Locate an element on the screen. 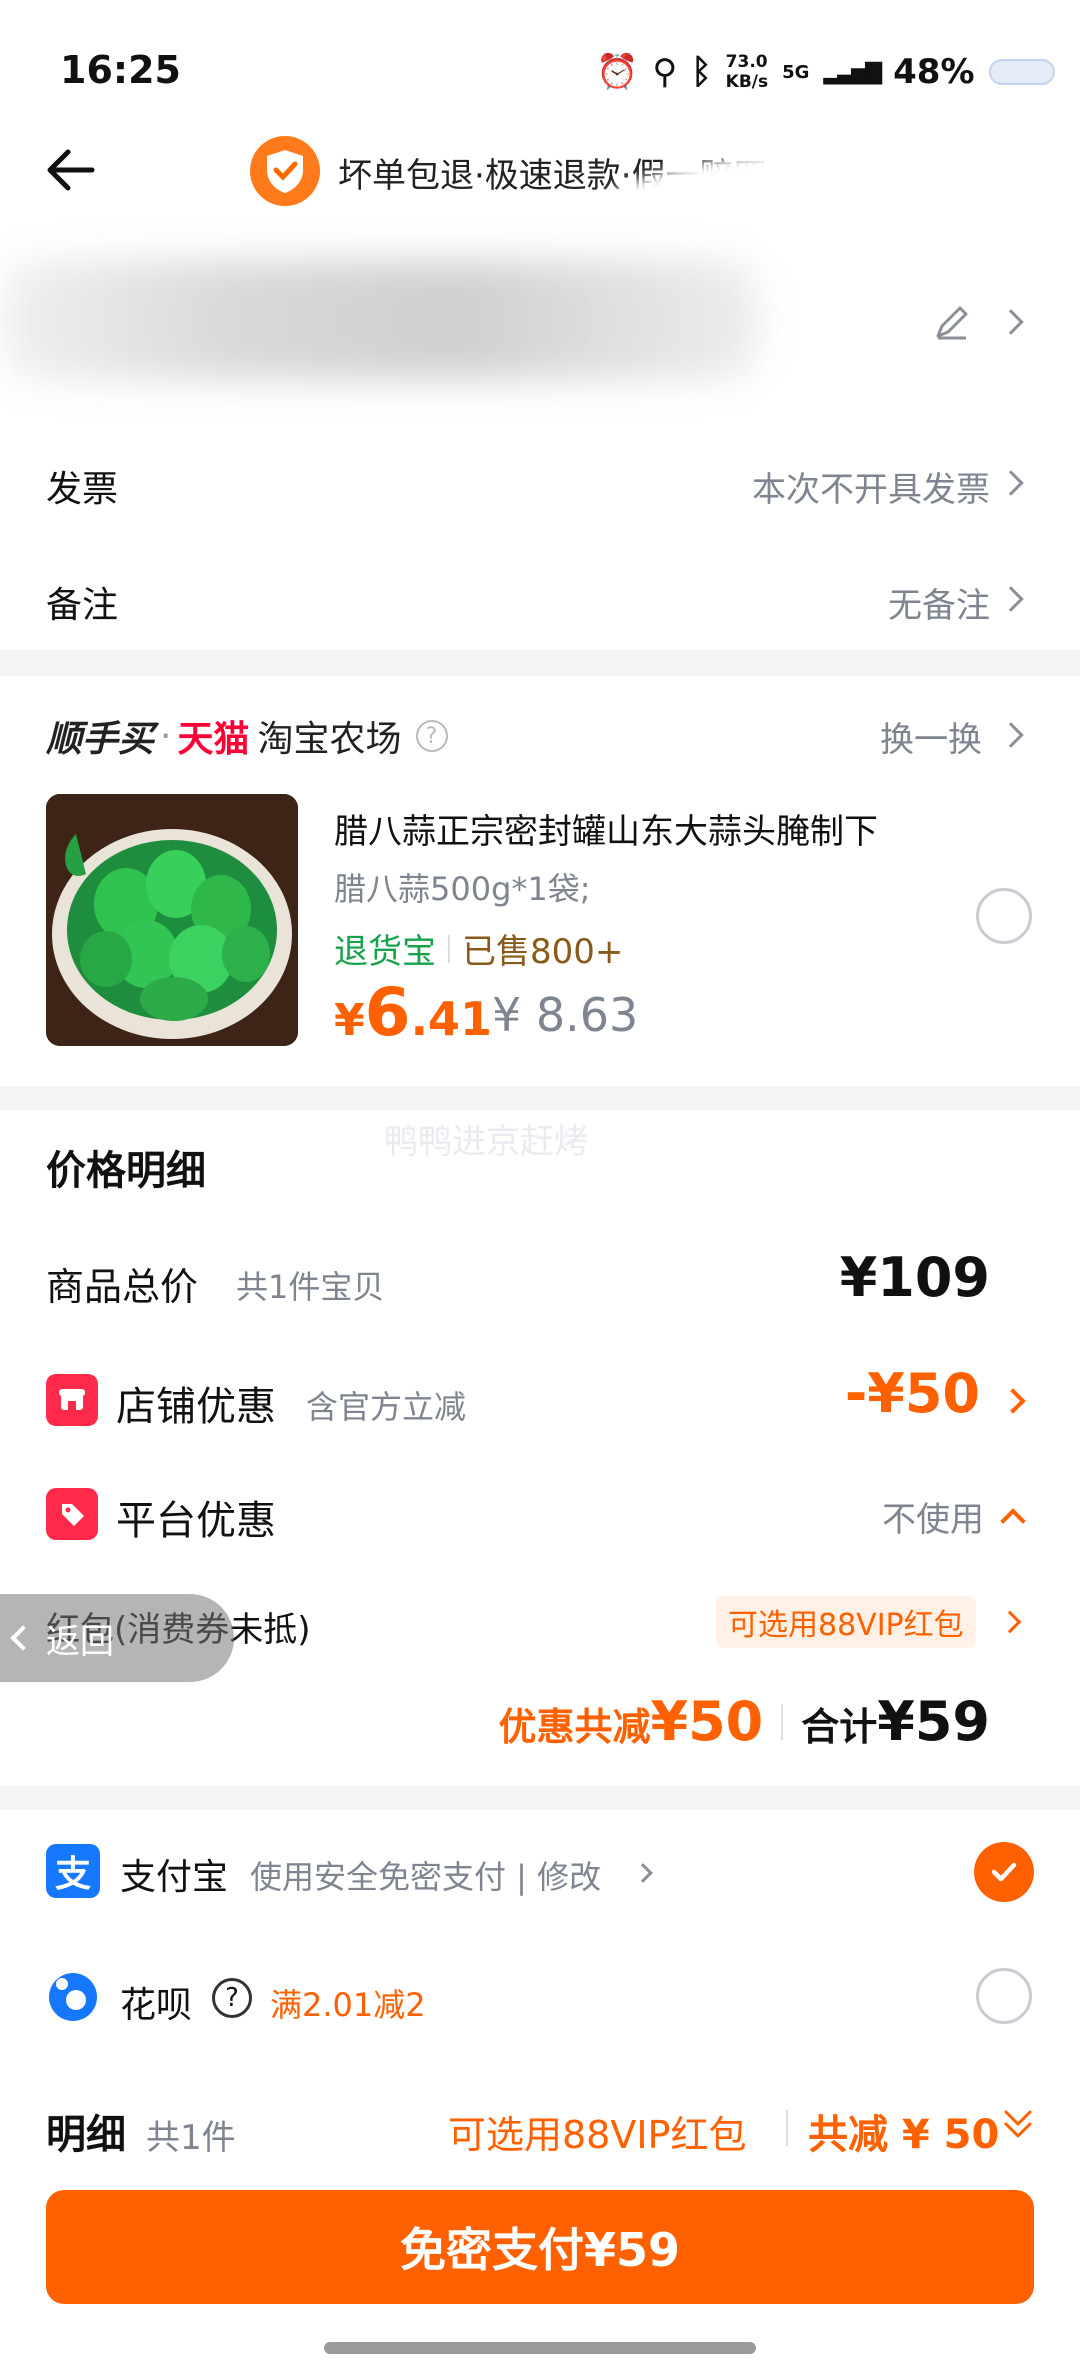 This screenshot has height=2376, width=1080. shop-icon is located at coordinates (72, 1400).